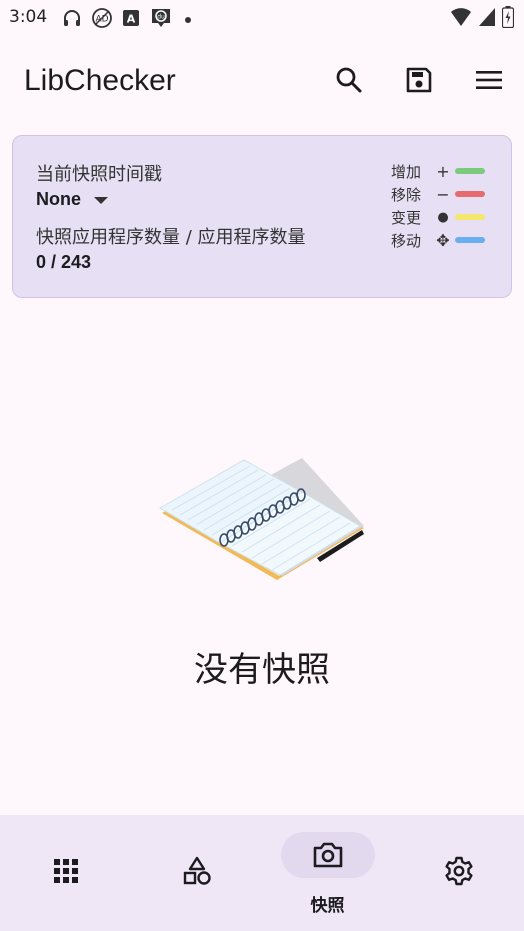 The width and height of the screenshot is (524, 931). I want to click on search-button, so click(349, 82).